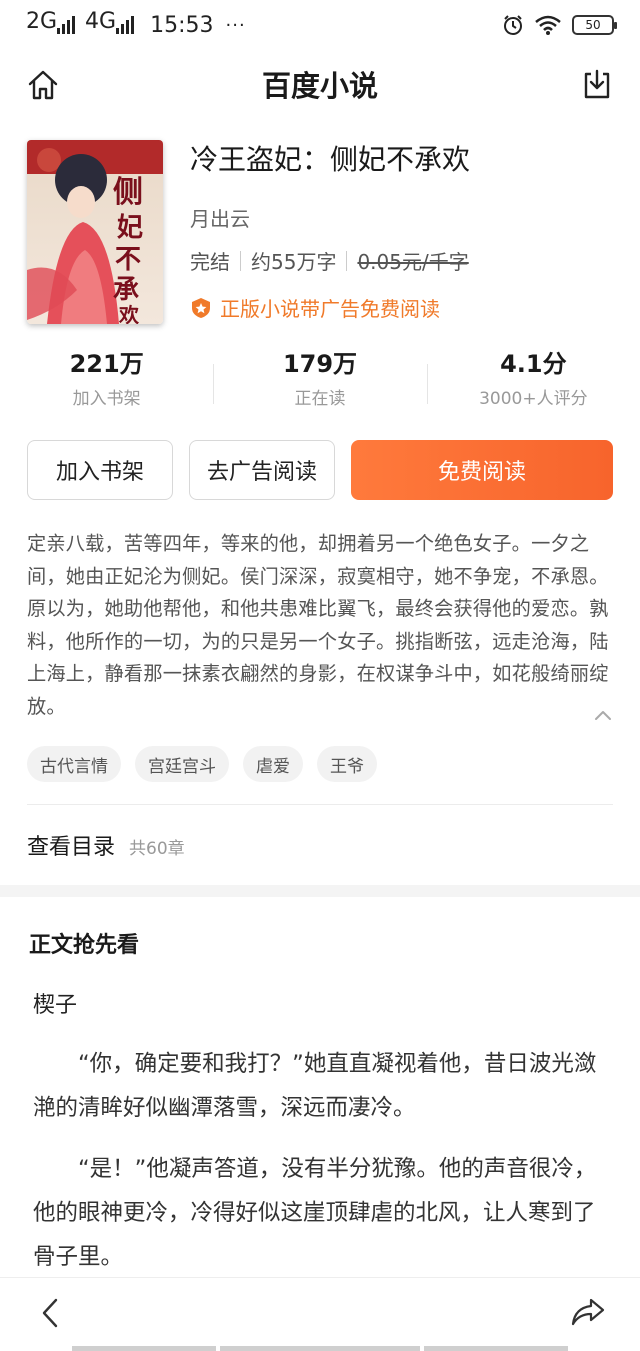 This screenshot has height=1351, width=640. Describe the element at coordinates (50, 1313) in the screenshot. I see `back-icon` at that location.